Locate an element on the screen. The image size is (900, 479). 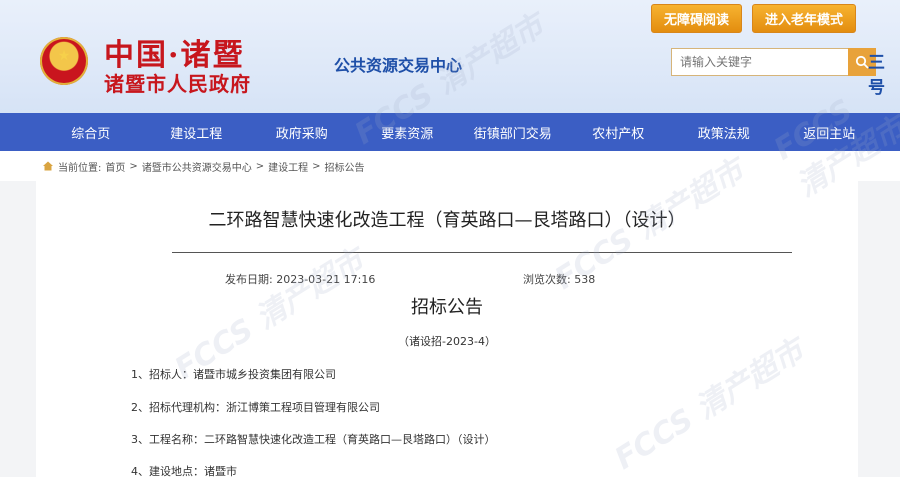
center-name: 公共资源交易中心 is located at coordinates (398, 65).